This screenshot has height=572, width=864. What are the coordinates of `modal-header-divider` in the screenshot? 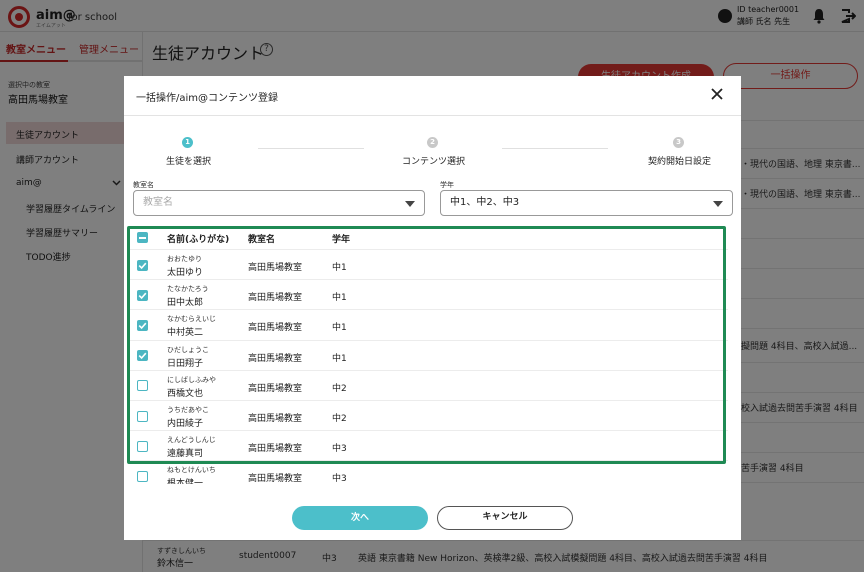 It's located at (432, 115).